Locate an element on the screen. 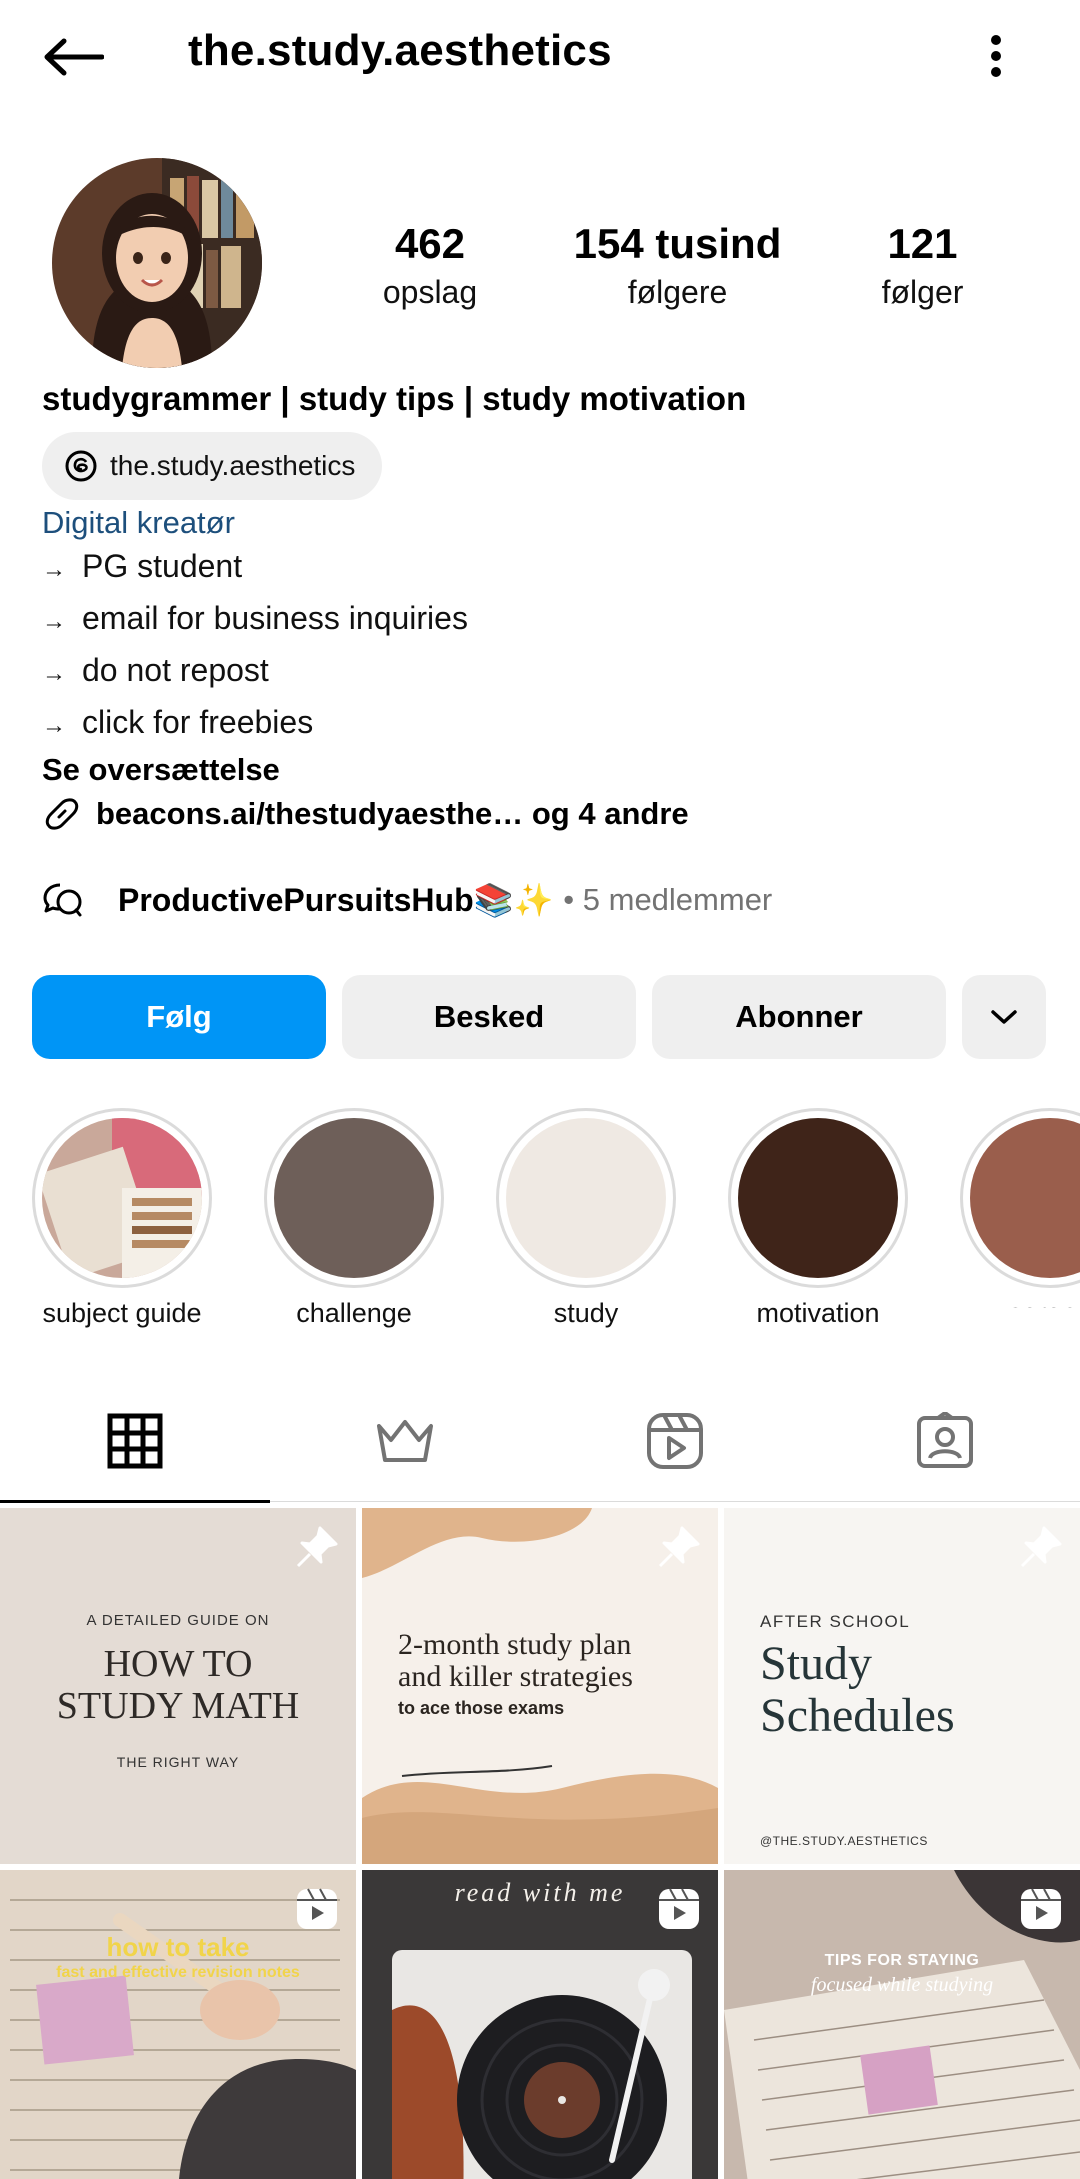  highlight-label: subject guide is located at coordinates (122, 1313).